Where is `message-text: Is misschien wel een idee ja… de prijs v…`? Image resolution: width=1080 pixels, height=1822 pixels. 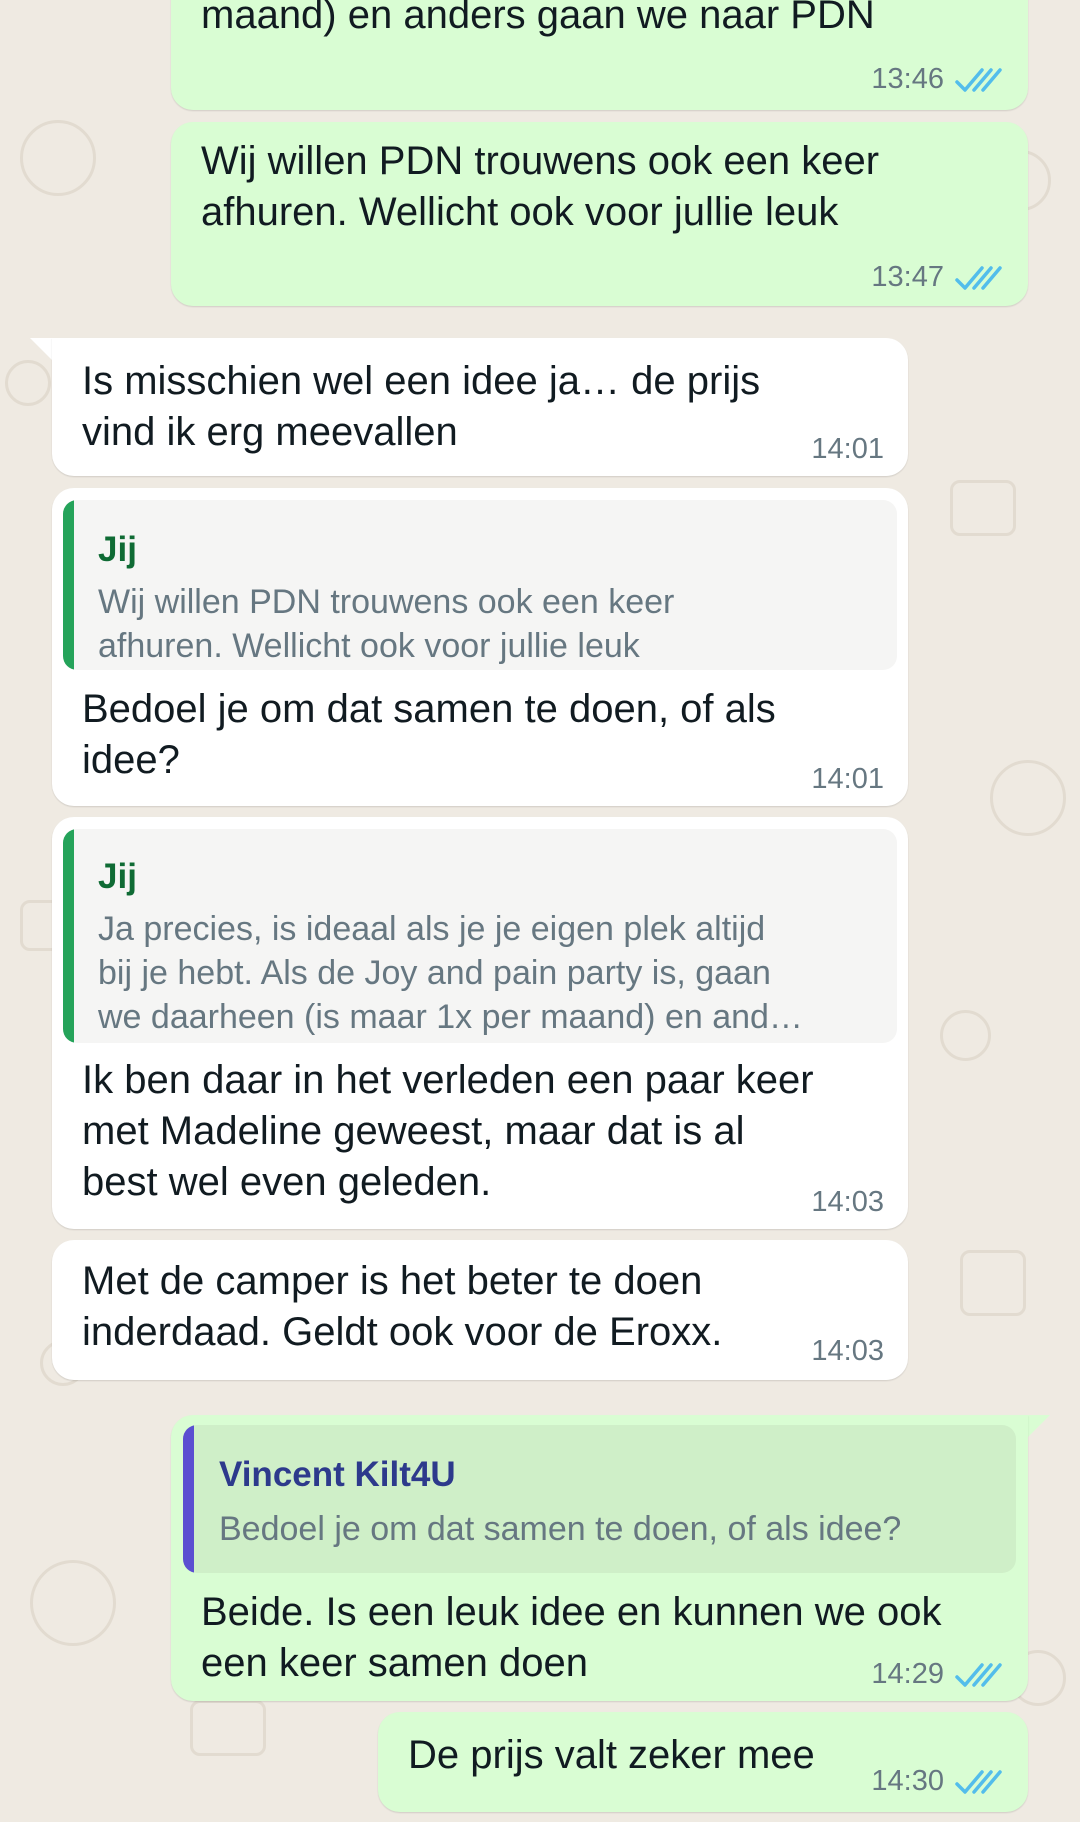 message-text: Is misschien wel een idee ja… de prijs v… is located at coordinates (421, 406).